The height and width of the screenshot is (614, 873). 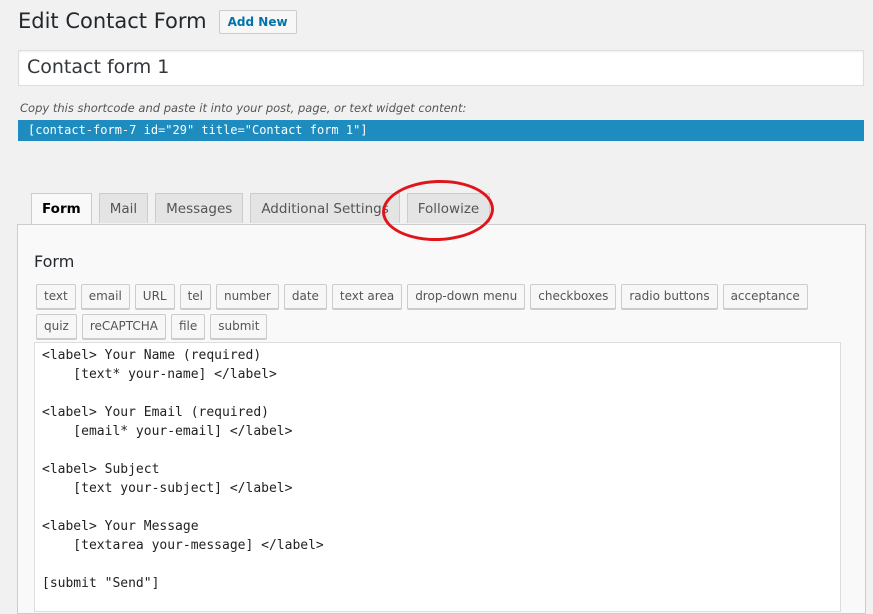 What do you see at coordinates (112, 21) in the screenshot?
I see `page-title: Edit Contact Form` at bounding box center [112, 21].